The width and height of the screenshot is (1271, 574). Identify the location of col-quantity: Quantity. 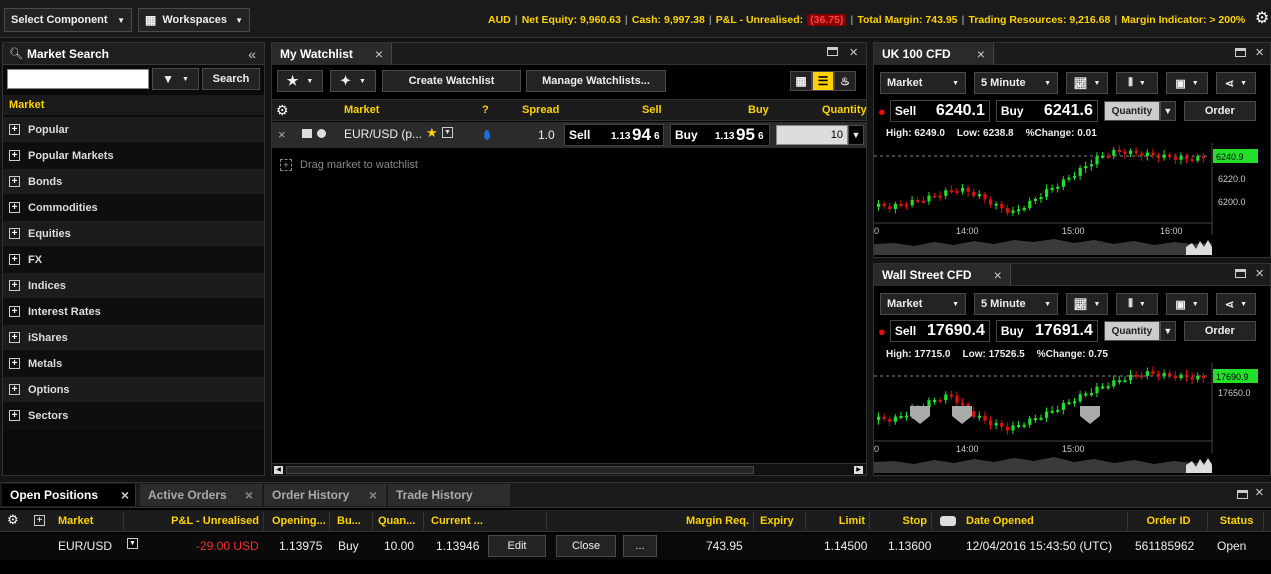
(844, 110).